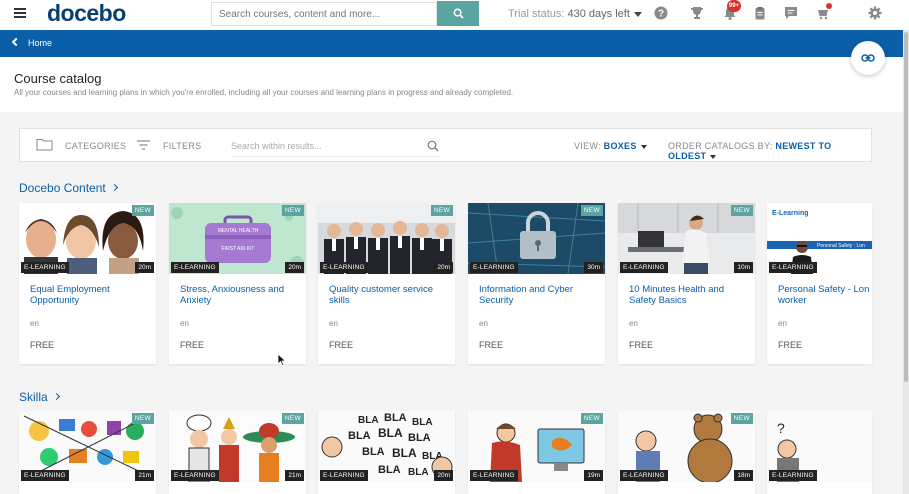 This screenshot has height=494, width=909. I want to click on clipboard-icon, so click(760, 13).